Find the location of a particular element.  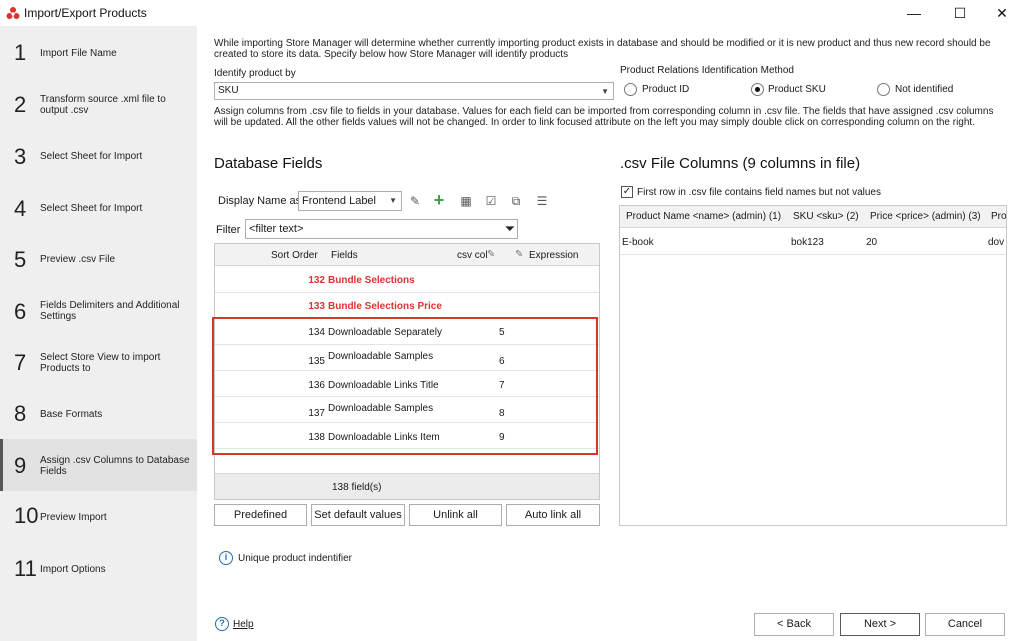

radio-product-id is located at coordinates (630, 89).